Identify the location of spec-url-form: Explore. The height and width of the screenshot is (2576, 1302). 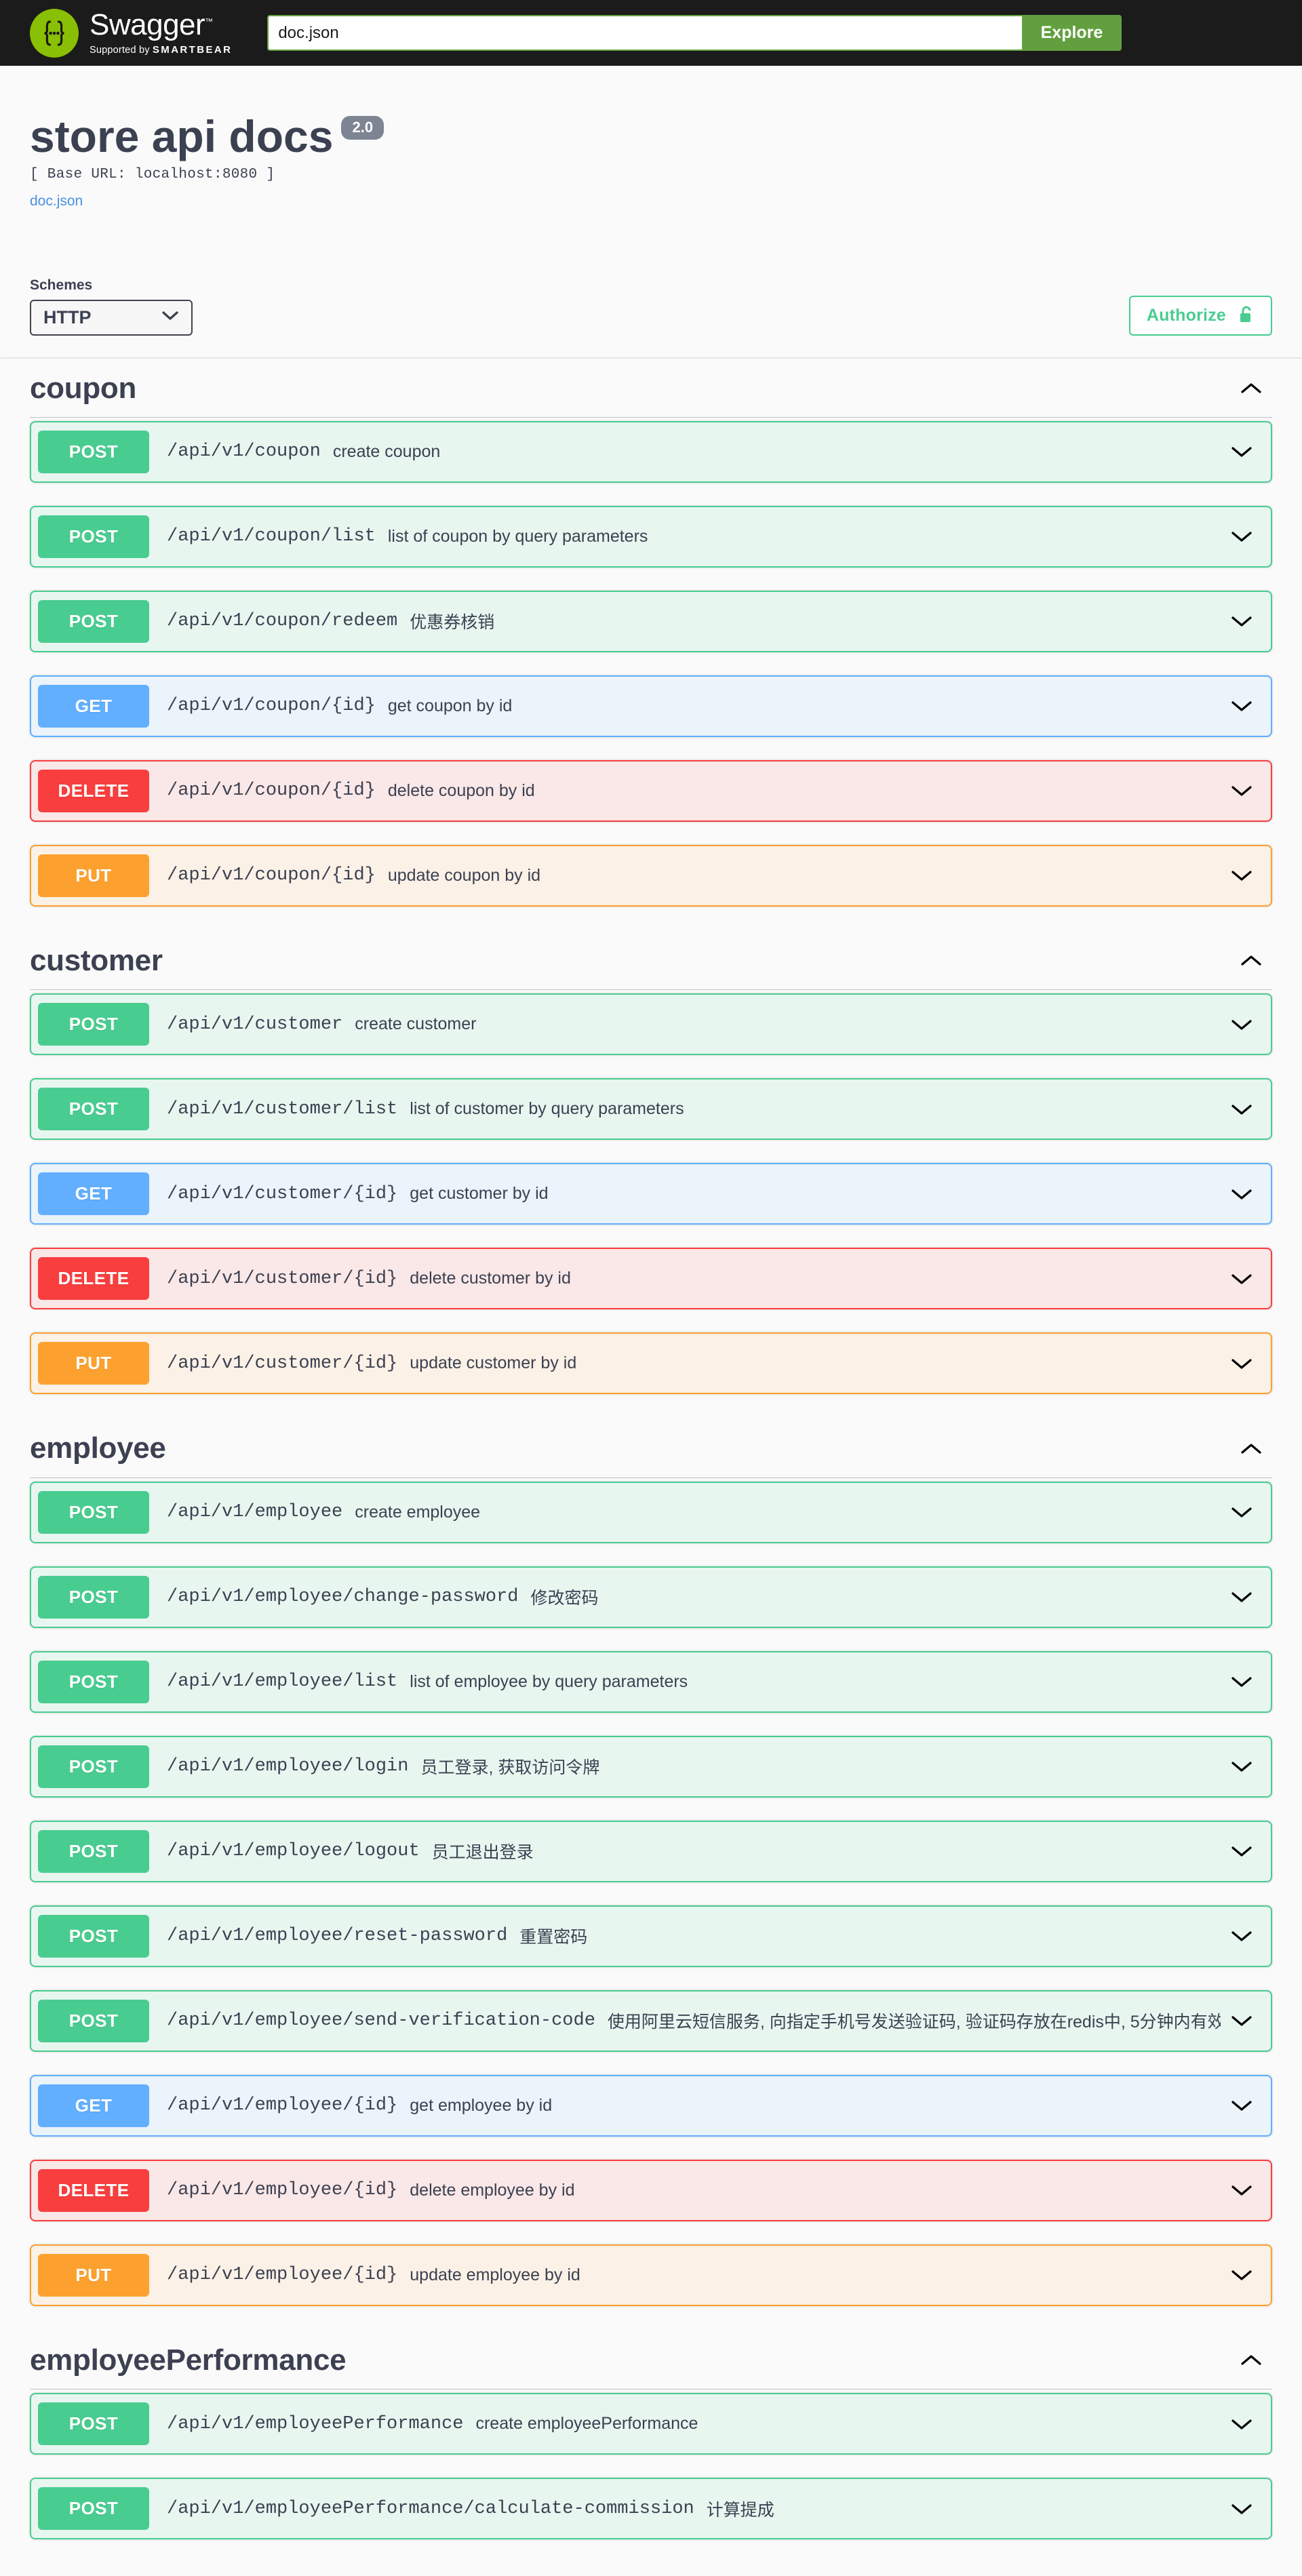
(694, 33).